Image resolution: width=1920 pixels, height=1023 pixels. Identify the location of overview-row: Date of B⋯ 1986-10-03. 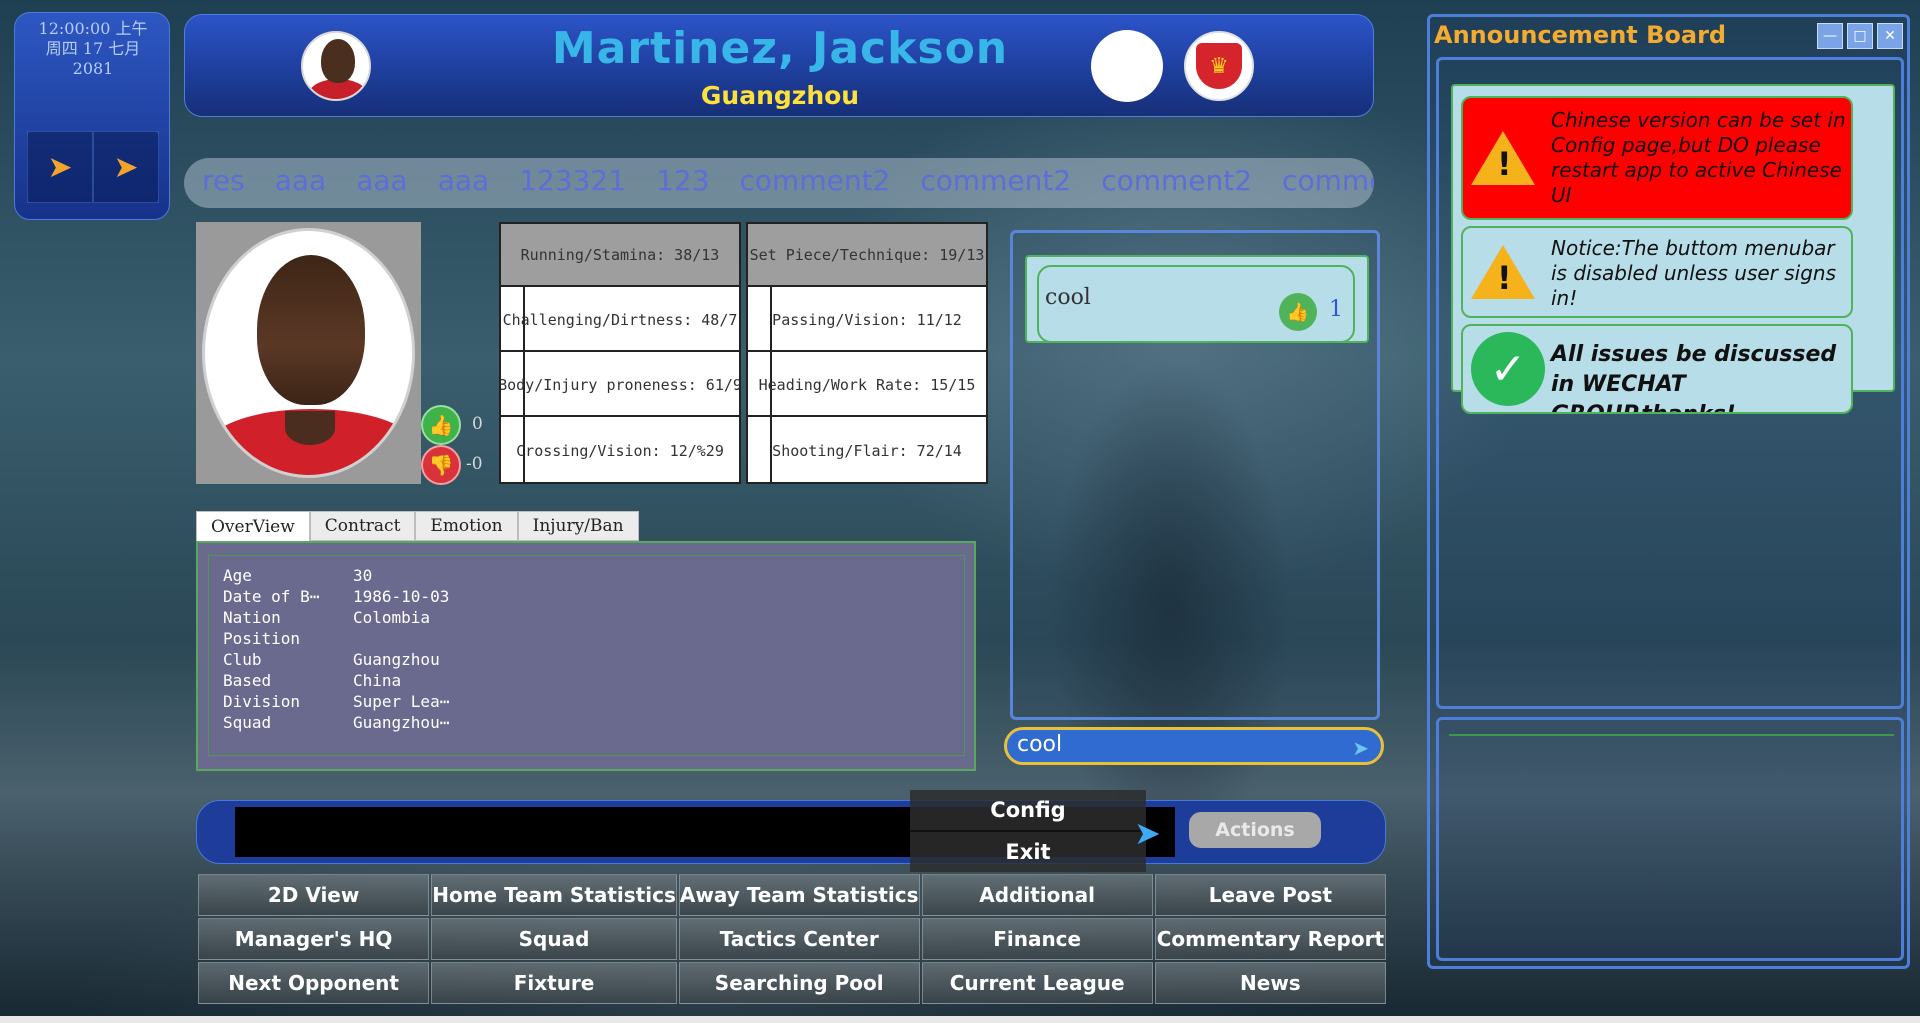
(336, 596).